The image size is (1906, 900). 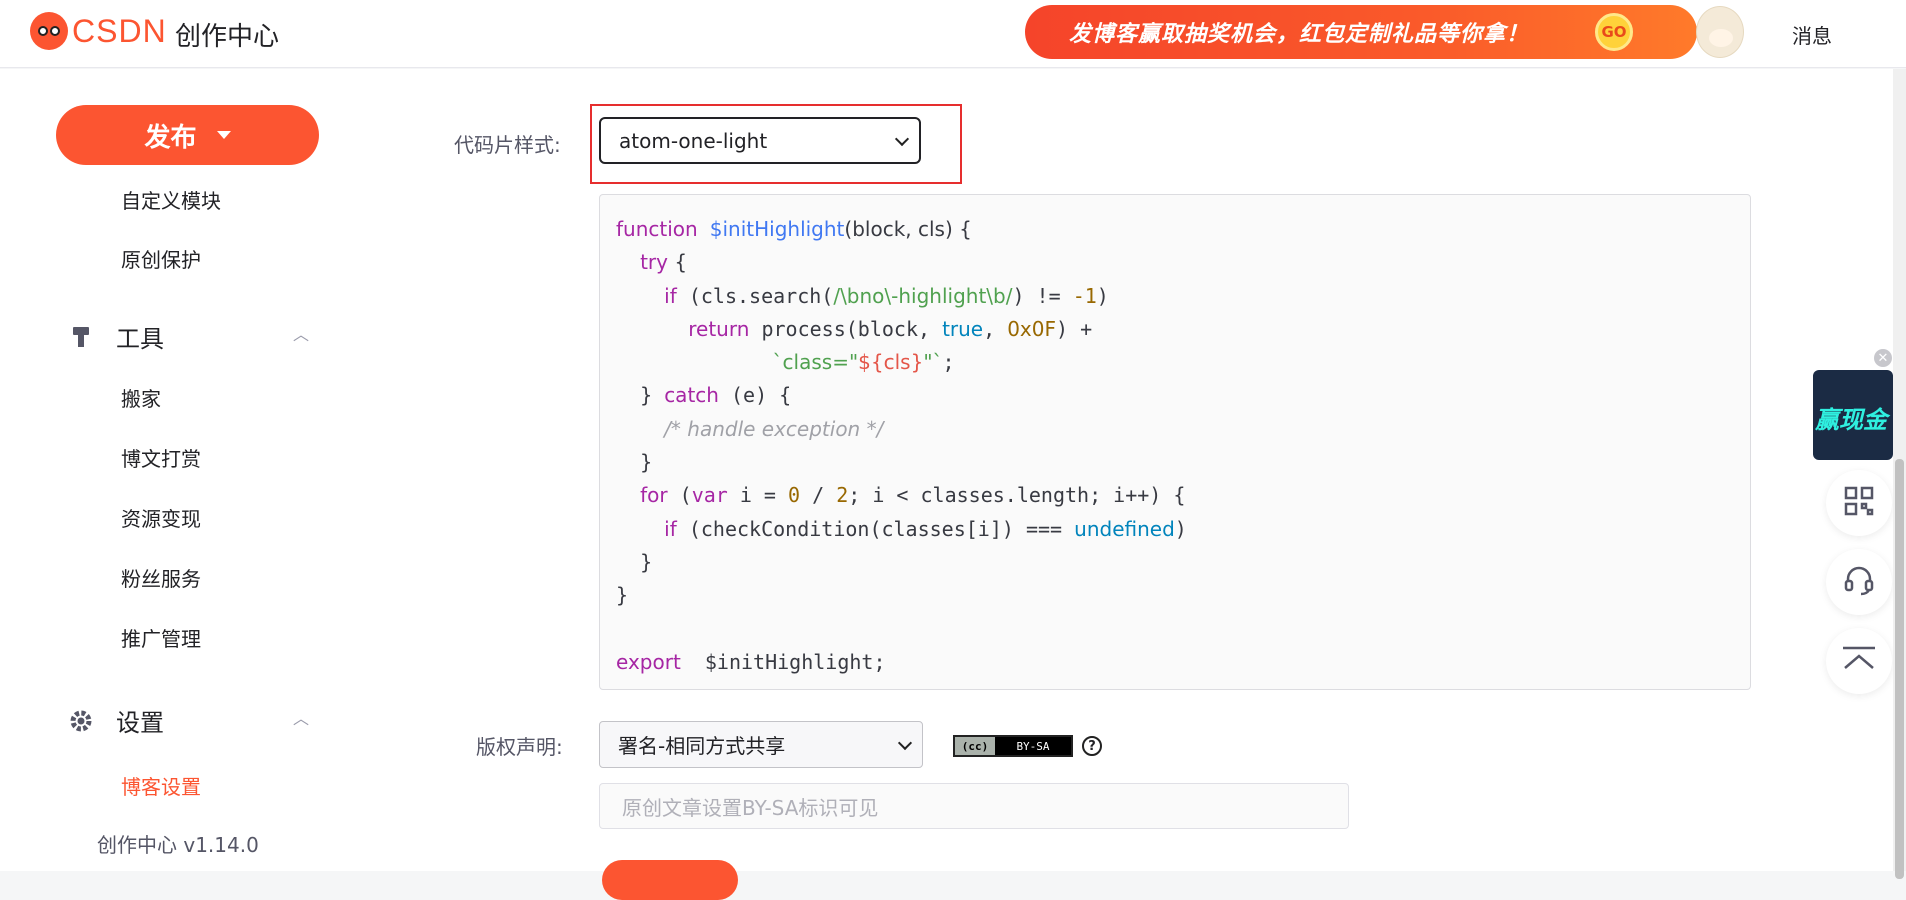 I want to click on copyright-value: 署名-相同方式共享, so click(x=702, y=746).